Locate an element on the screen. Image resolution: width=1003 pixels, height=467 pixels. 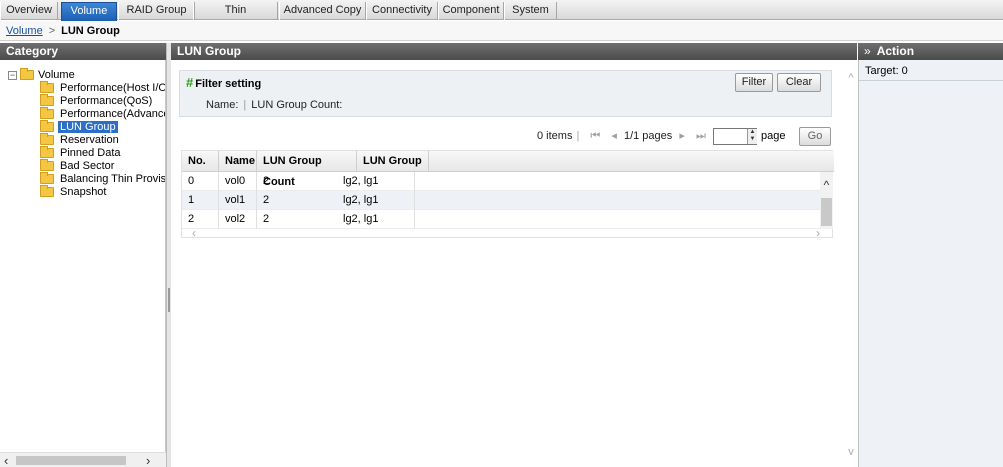
clear-button: Clear is located at coordinates (799, 82).